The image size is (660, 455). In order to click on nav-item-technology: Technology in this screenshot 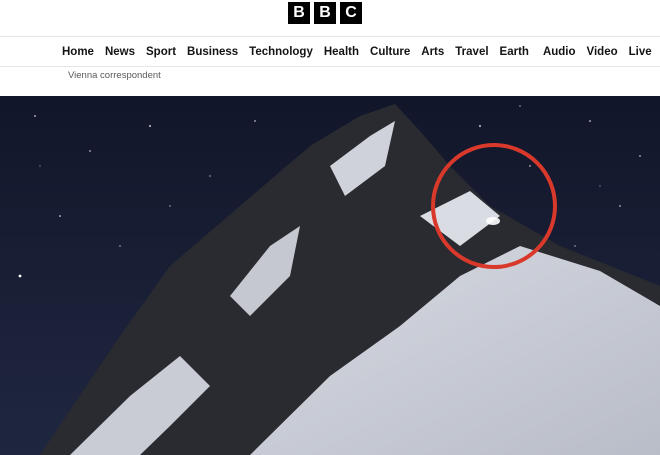, I will do `click(281, 52)`.